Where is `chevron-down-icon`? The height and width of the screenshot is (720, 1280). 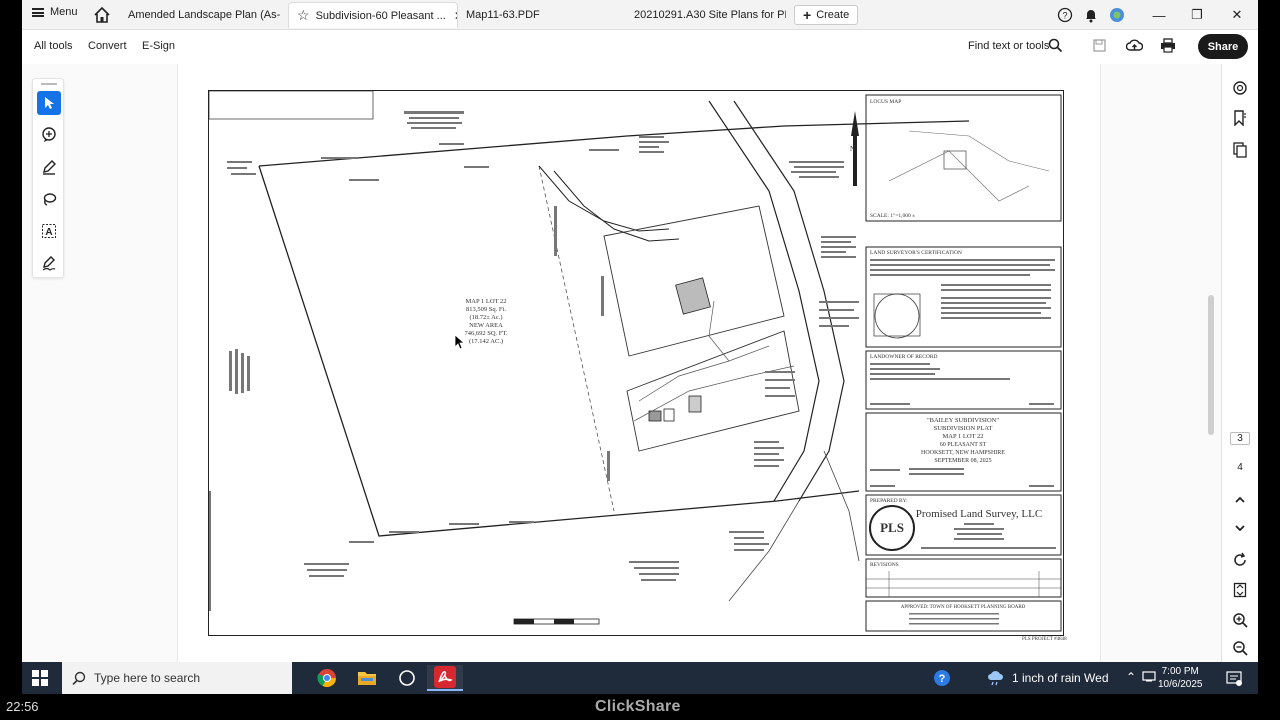
chevron-down-icon is located at coordinates (1240, 528).